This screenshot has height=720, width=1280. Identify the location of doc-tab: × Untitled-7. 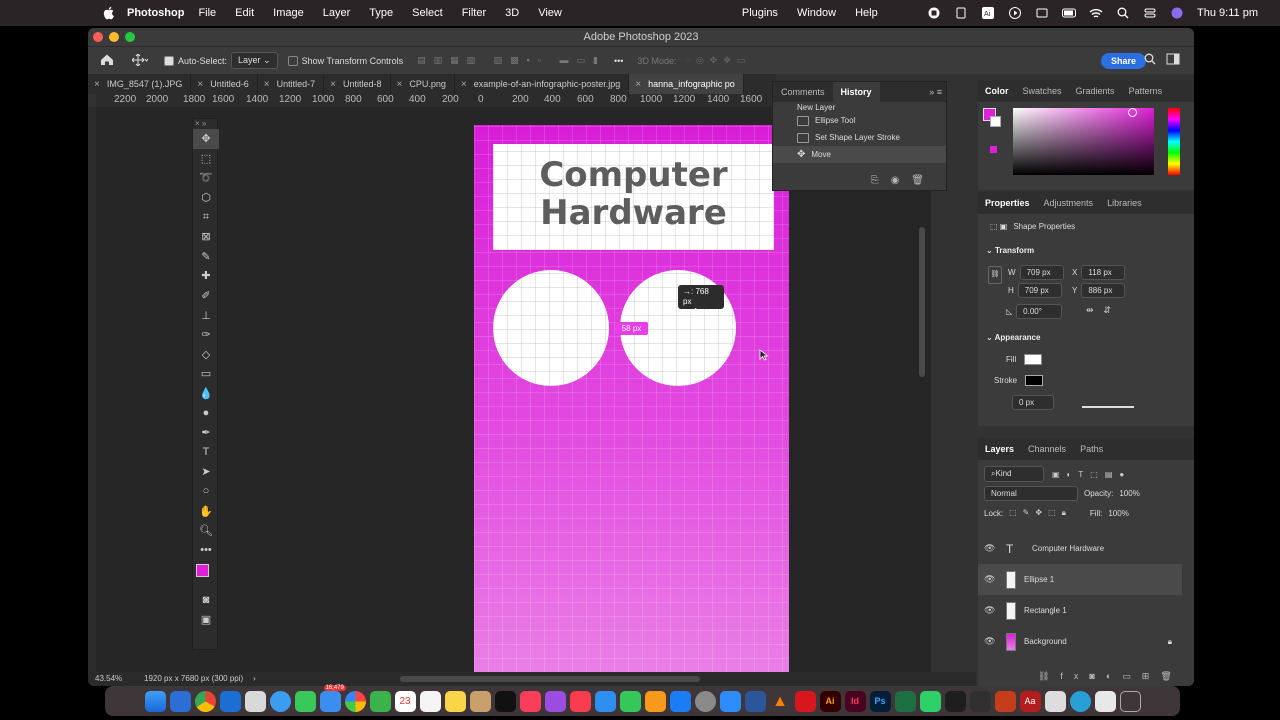
(291, 84).